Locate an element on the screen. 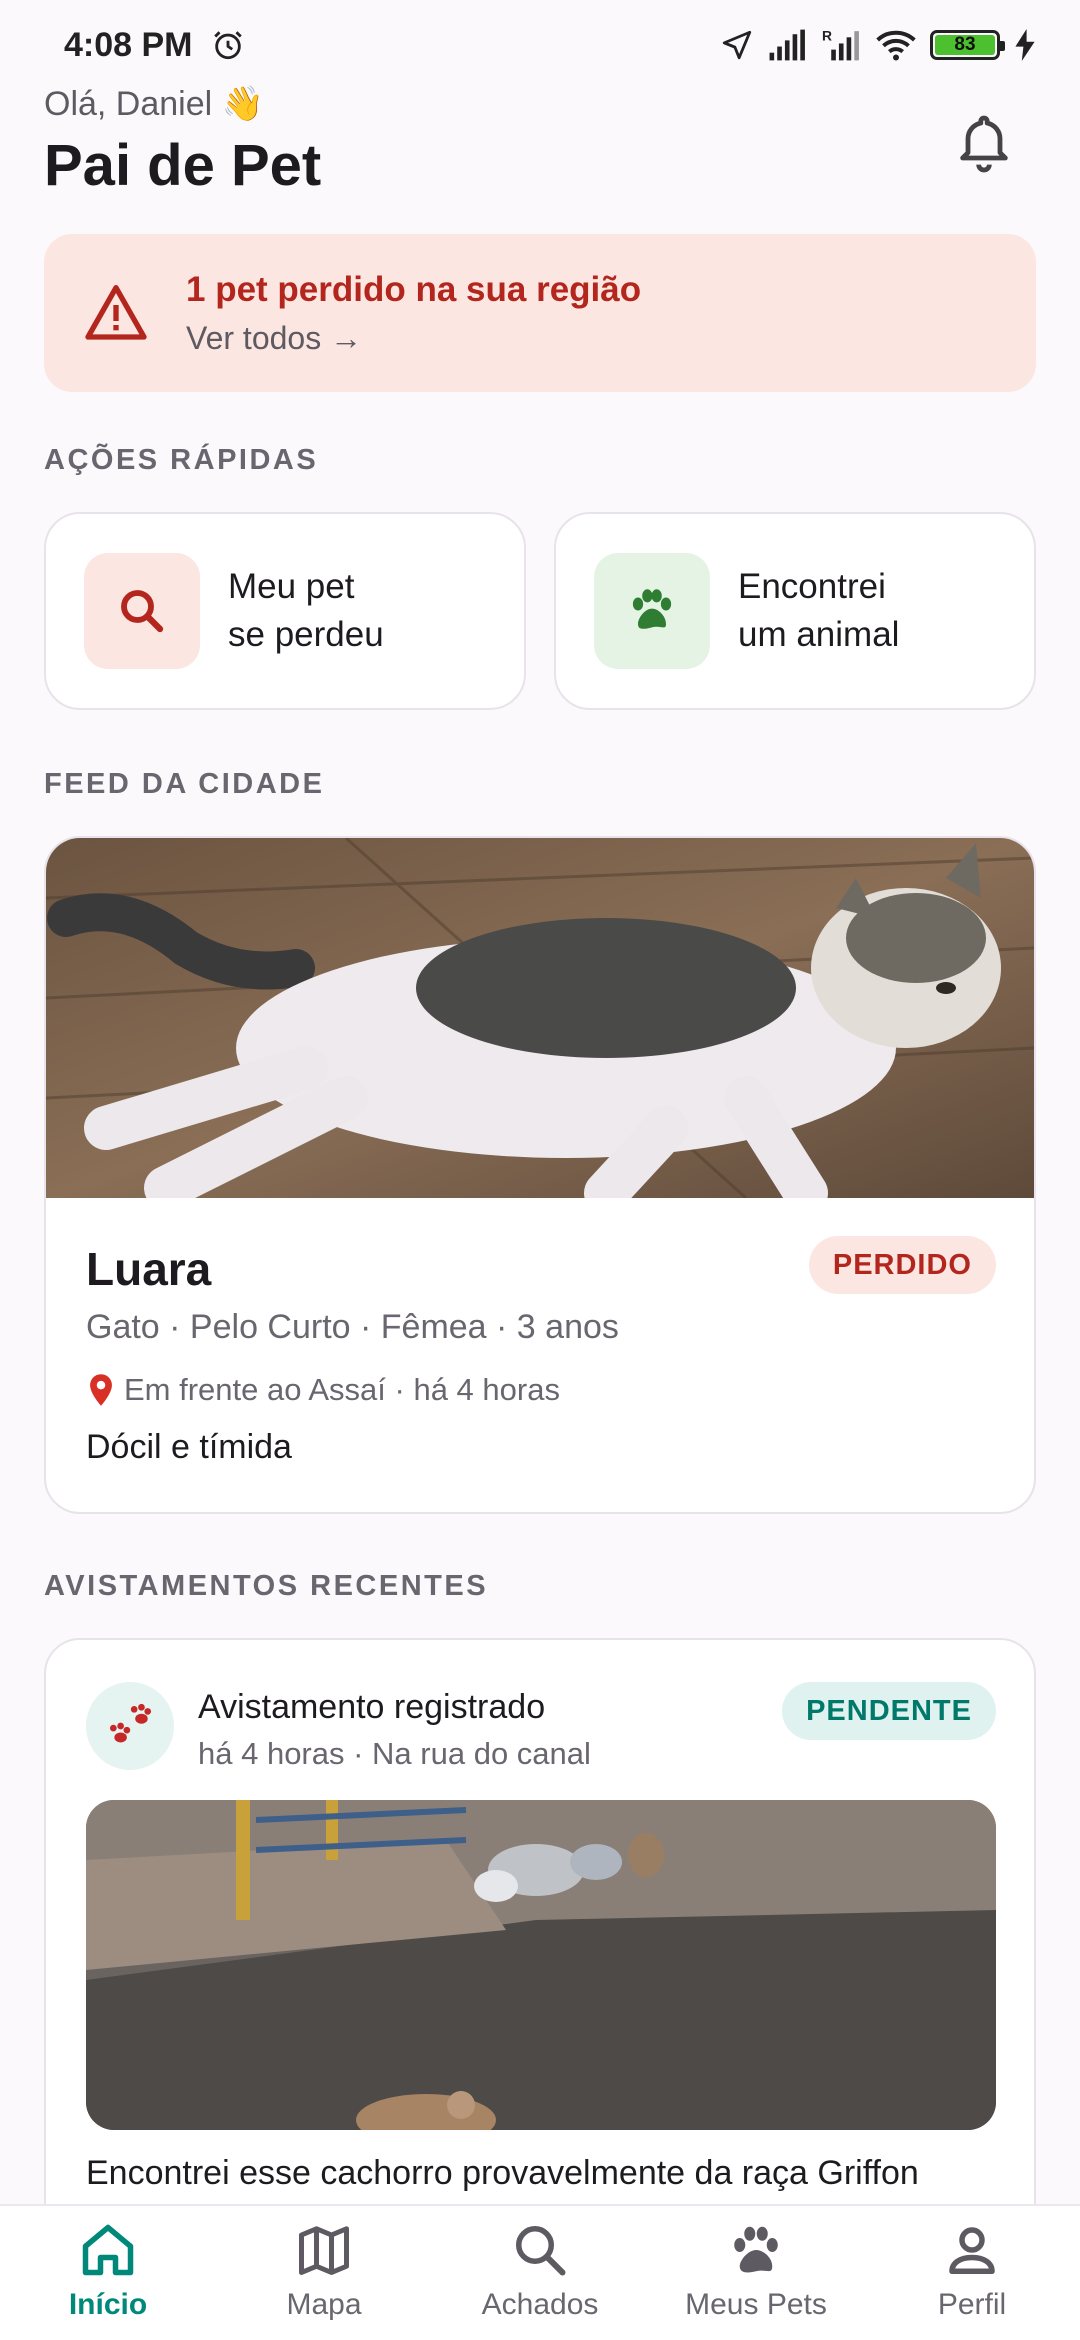 Image resolution: width=1080 pixels, height=2340 pixels. nav-label: Mapa is located at coordinates (324, 2304).